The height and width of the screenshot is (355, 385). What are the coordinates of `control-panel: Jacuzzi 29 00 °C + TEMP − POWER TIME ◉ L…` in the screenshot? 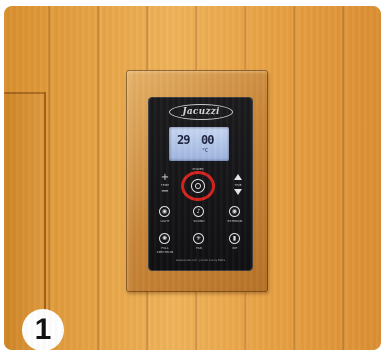 It's located at (200, 184).